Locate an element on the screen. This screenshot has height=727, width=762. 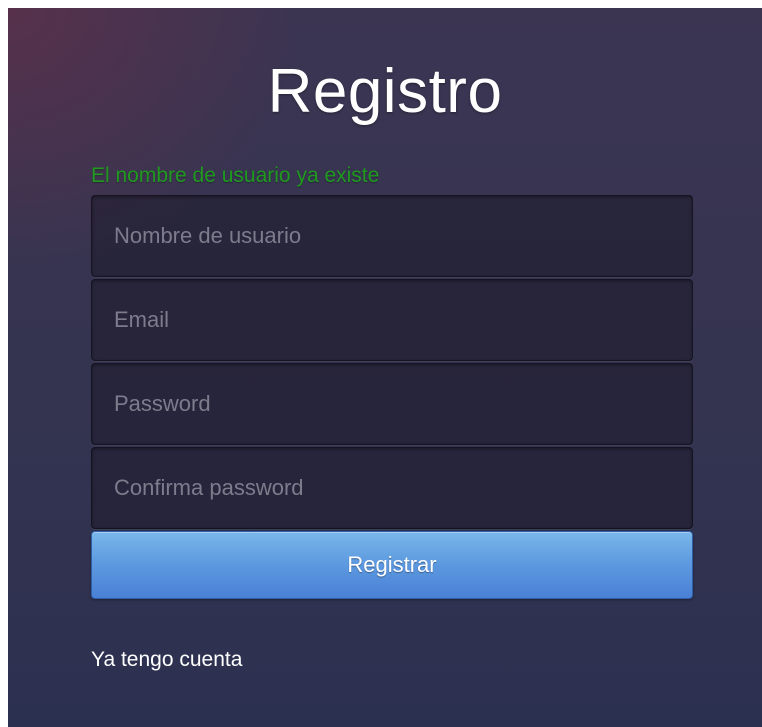
register-button: Registrar is located at coordinates (392, 565).